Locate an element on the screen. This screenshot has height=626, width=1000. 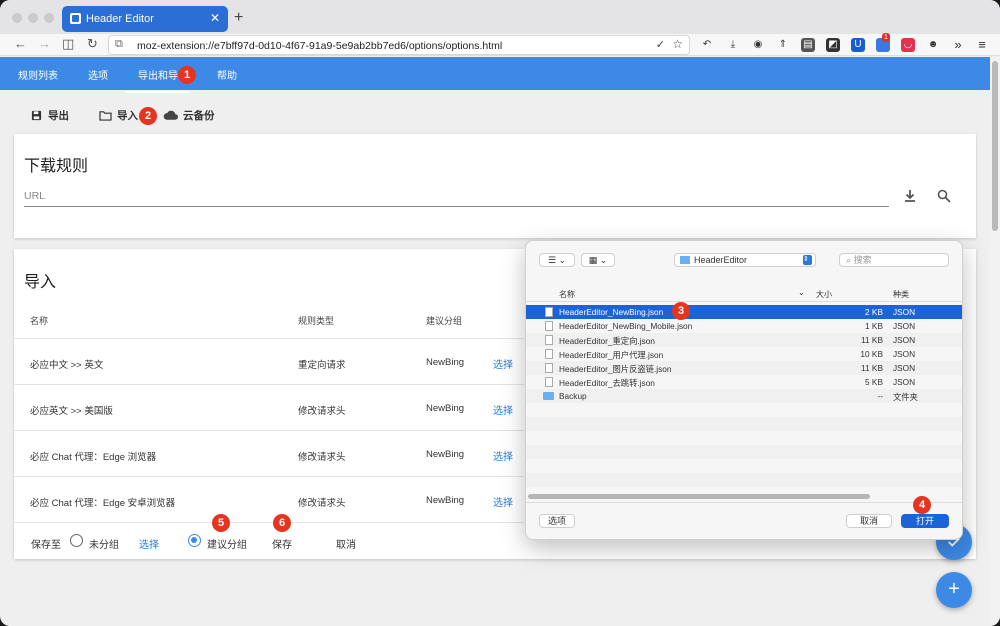
size-column: 大小 is located at coordinates (824, 294).